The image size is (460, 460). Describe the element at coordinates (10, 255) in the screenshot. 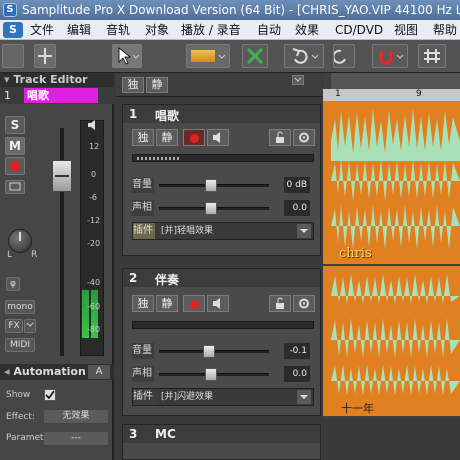

I see `pan-left-label: L` at that location.